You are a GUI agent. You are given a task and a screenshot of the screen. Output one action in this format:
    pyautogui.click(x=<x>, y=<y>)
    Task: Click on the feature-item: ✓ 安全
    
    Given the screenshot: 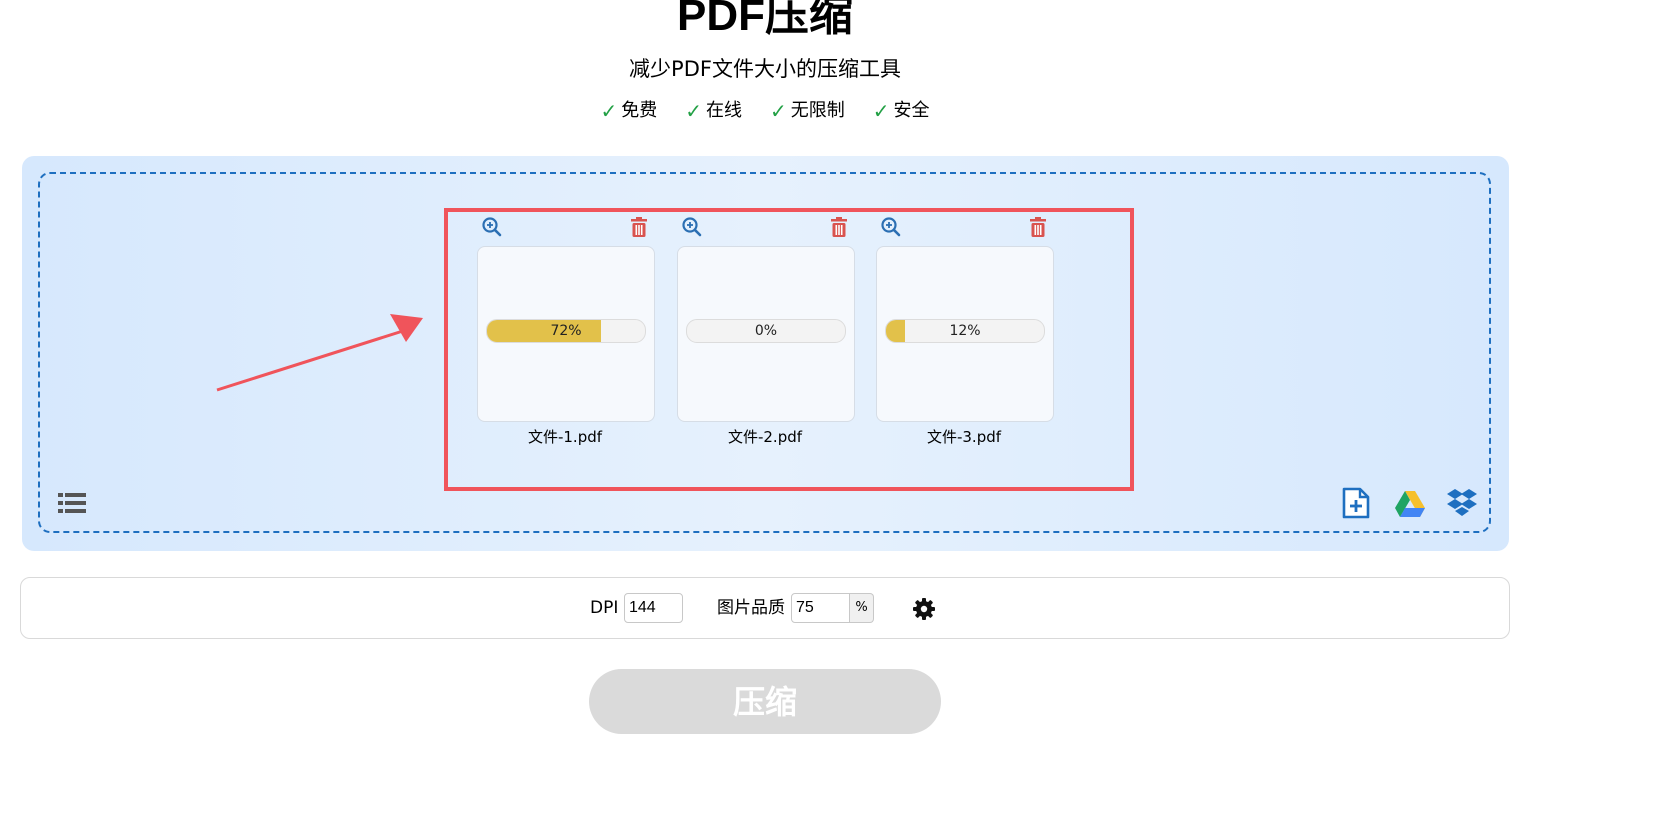 What is the action you would take?
    pyautogui.click(x=901, y=111)
    